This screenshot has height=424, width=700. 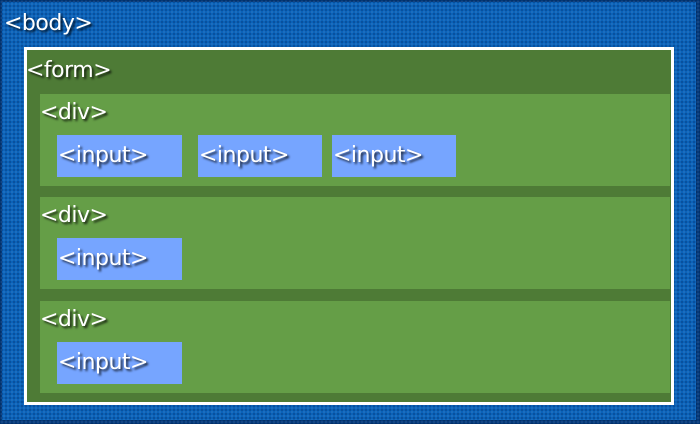 What do you see at coordinates (74, 112) in the screenshot?
I see `div-label-1: <div>` at bounding box center [74, 112].